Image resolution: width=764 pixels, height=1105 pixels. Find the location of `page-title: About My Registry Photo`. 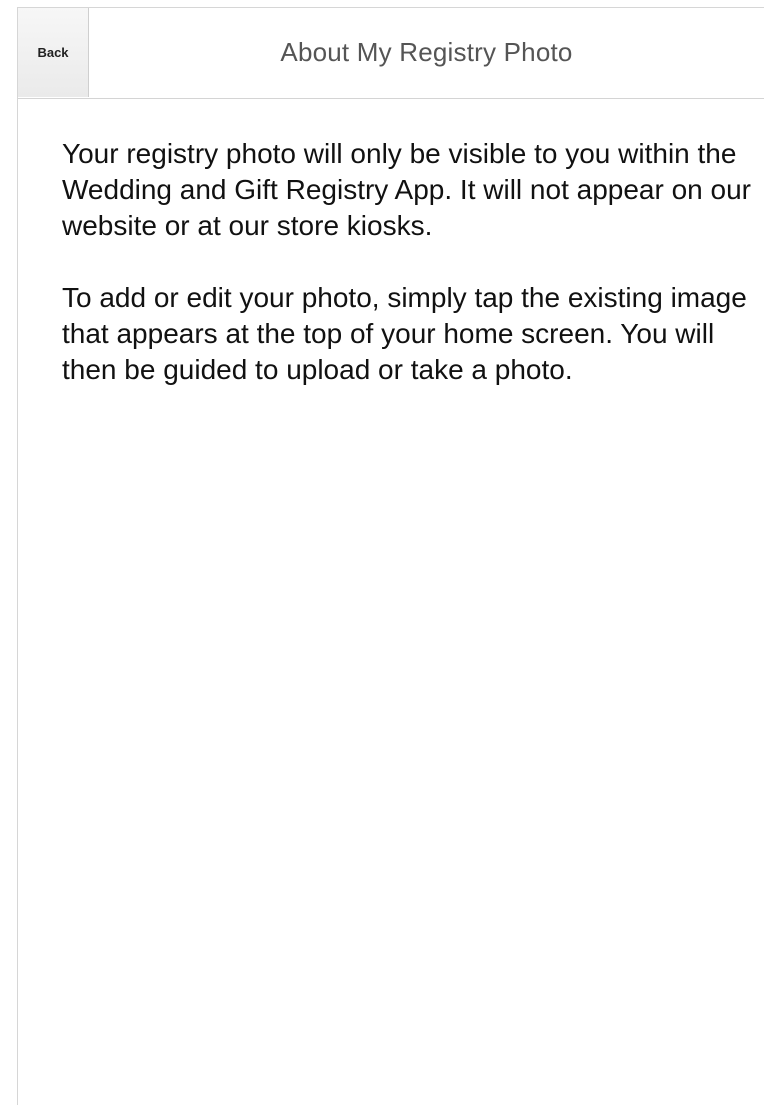

page-title: About My Registry Photo is located at coordinates (426, 52).